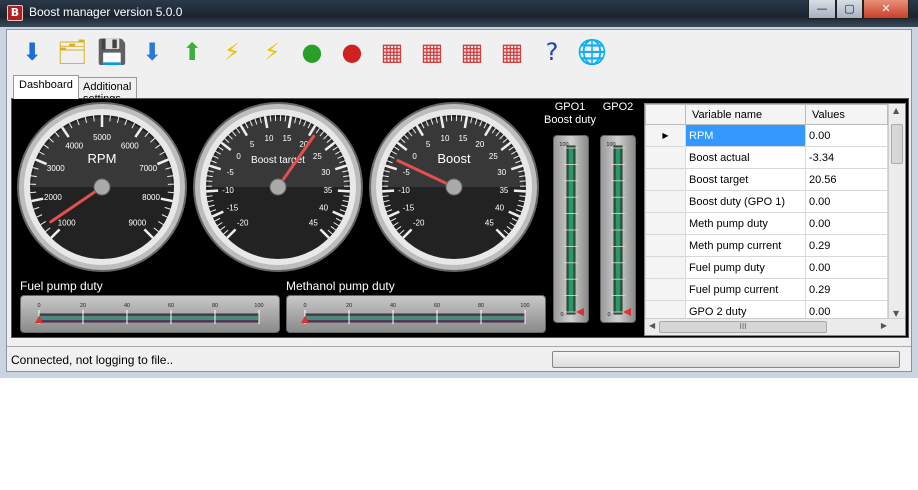 The image size is (918, 490). I want to click on arrow-down-icon: ⬇, so click(152, 52).